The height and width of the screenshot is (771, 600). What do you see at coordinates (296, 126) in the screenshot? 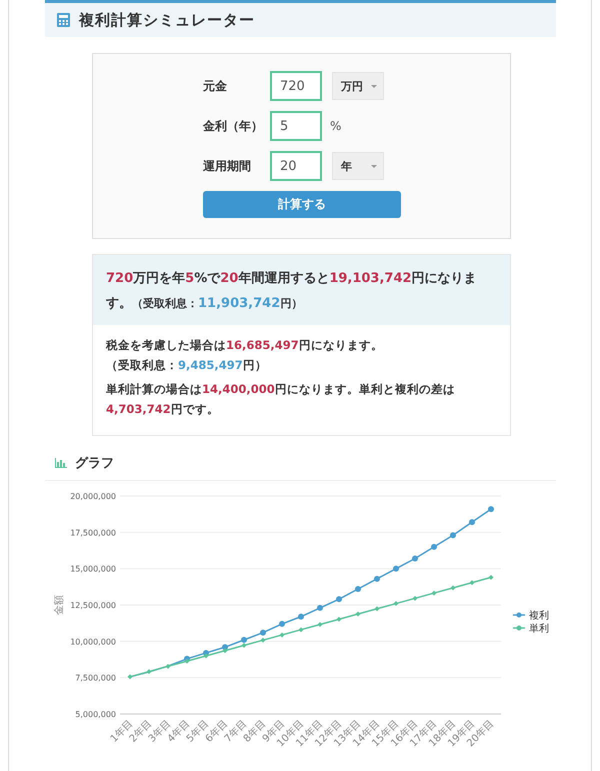
I see `number-input: 5` at bounding box center [296, 126].